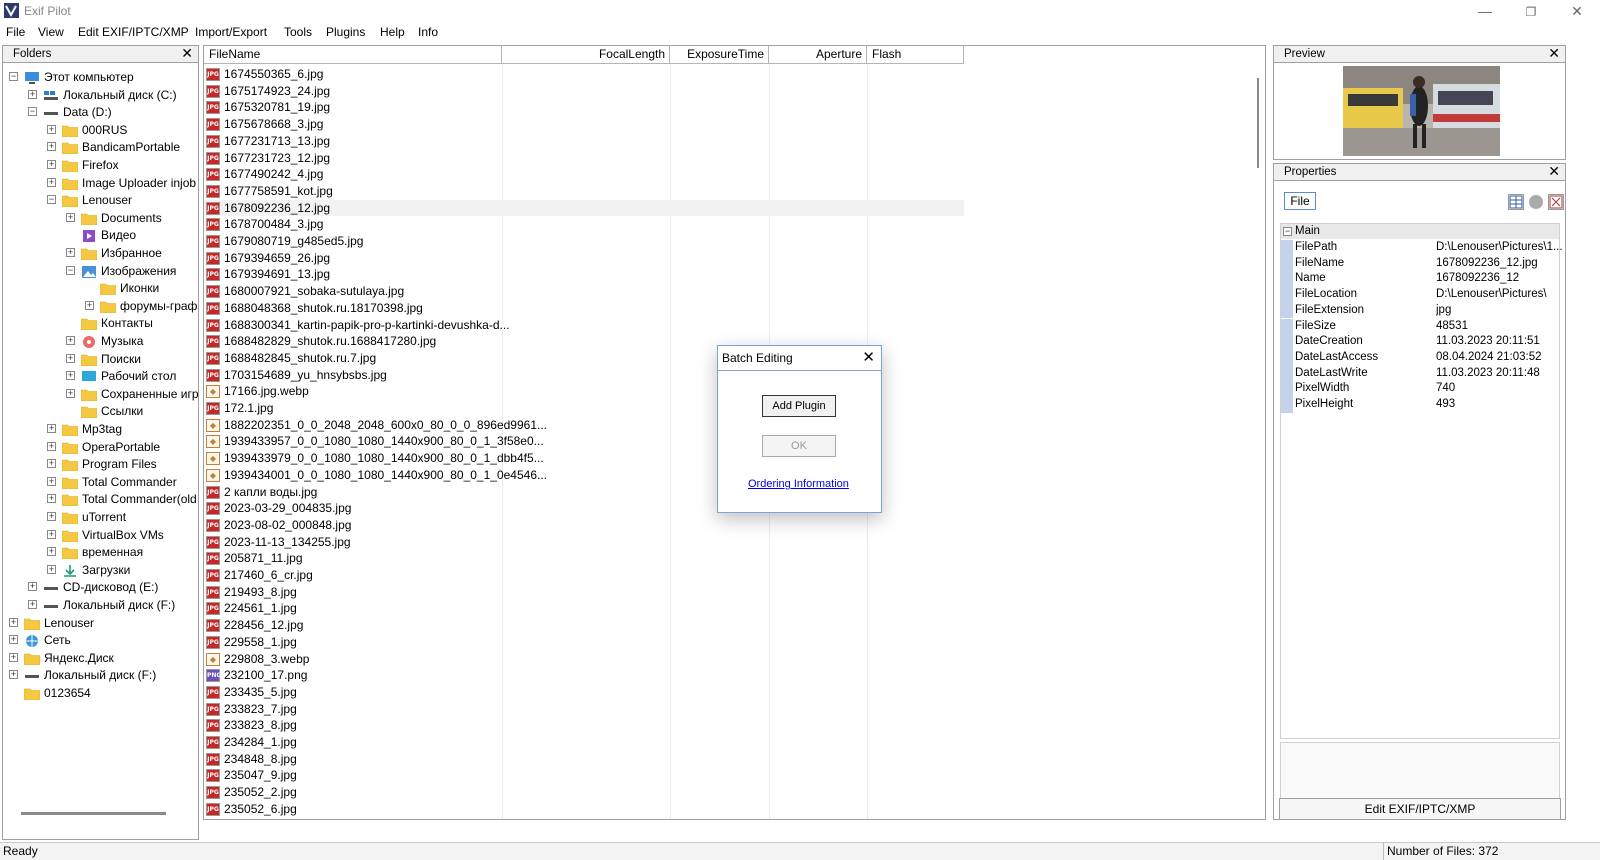 This screenshot has height=860, width=1600. Describe the element at coordinates (584, 191) in the screenshot. I see `file-row: JPG 1677758591_kot.jpg` at that location.